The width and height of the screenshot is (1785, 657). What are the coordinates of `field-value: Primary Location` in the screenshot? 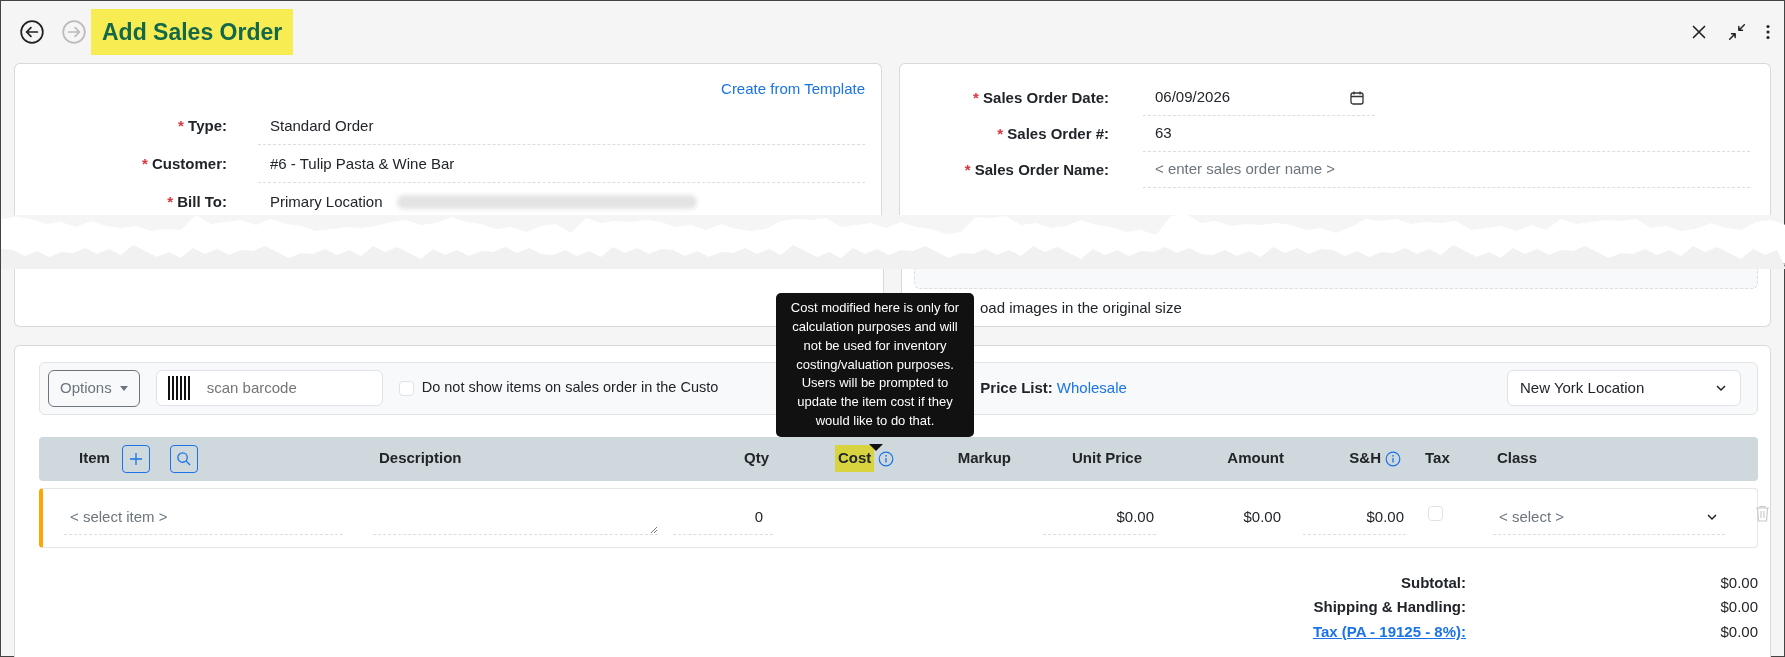 It's located at (326, 202).